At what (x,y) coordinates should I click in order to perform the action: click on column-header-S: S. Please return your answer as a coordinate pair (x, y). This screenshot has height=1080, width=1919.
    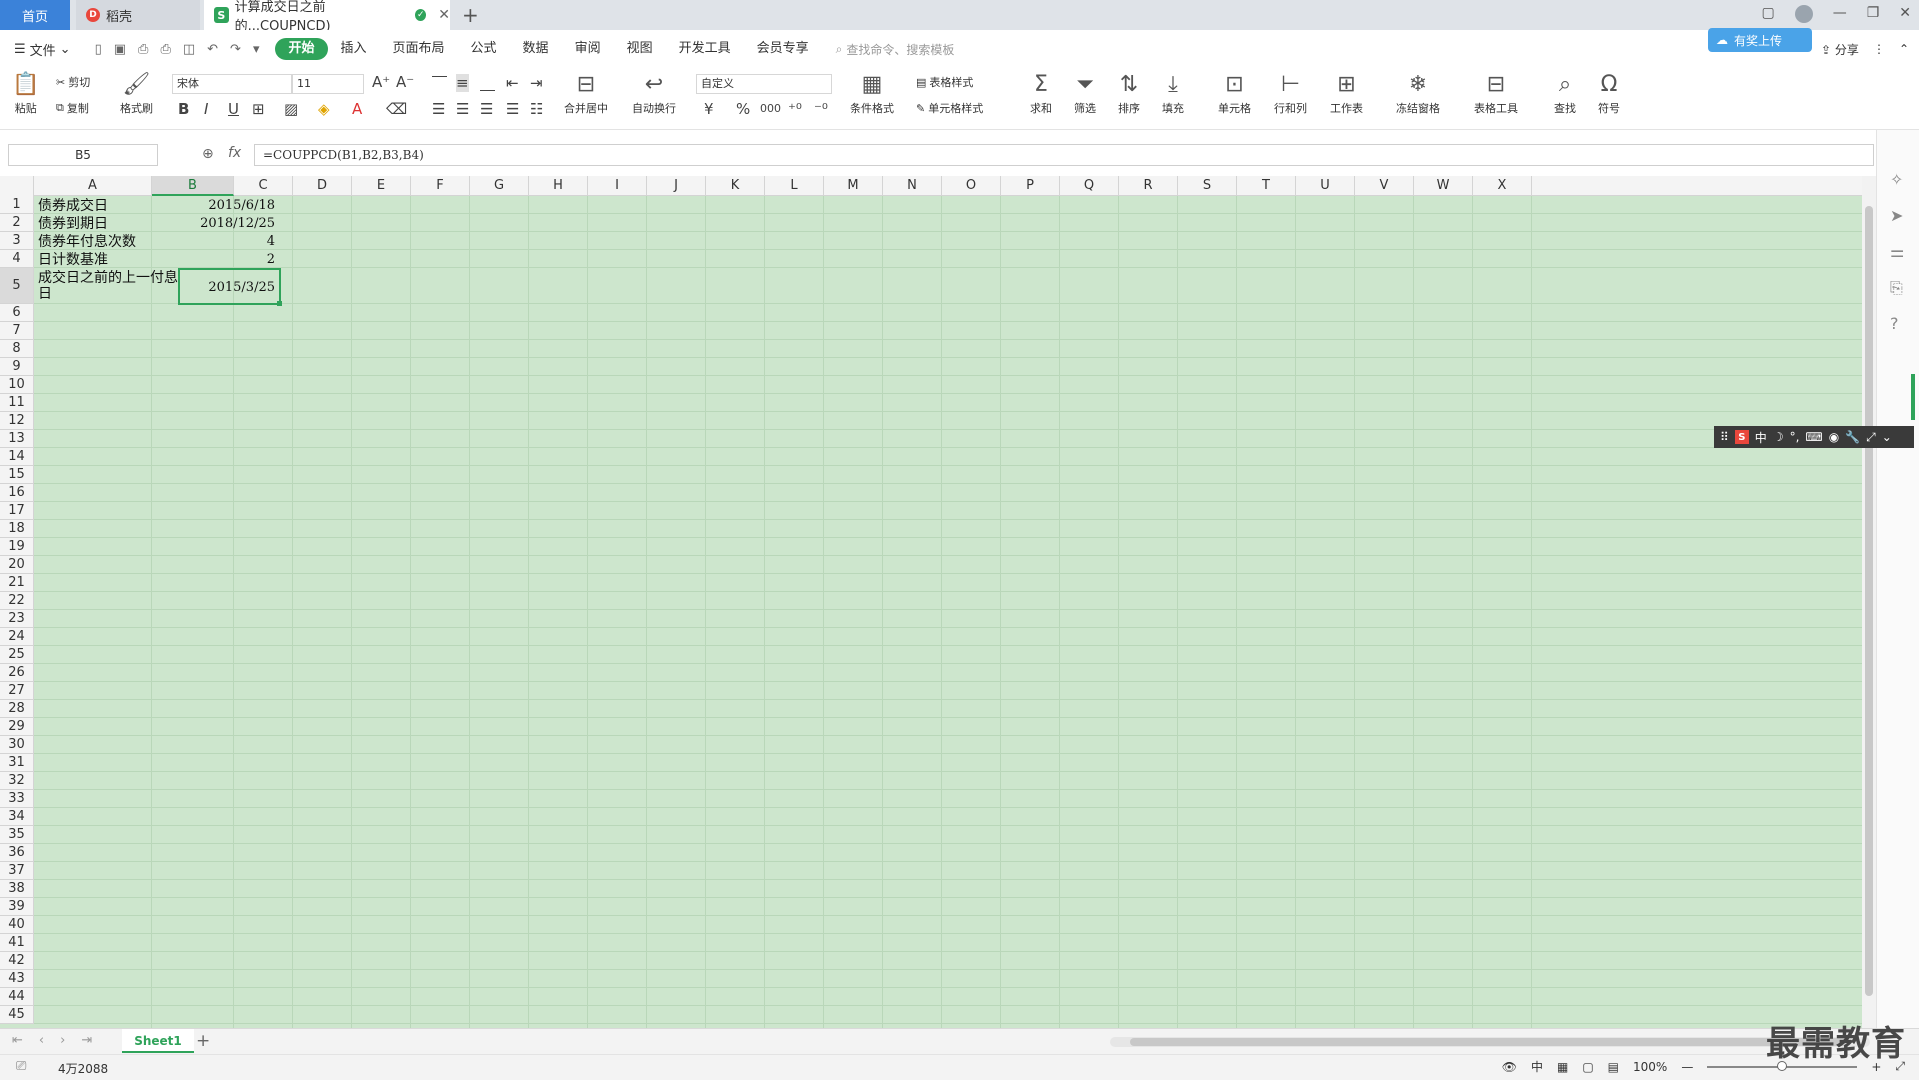
    Looking at the image, I should click on (1207, 186).